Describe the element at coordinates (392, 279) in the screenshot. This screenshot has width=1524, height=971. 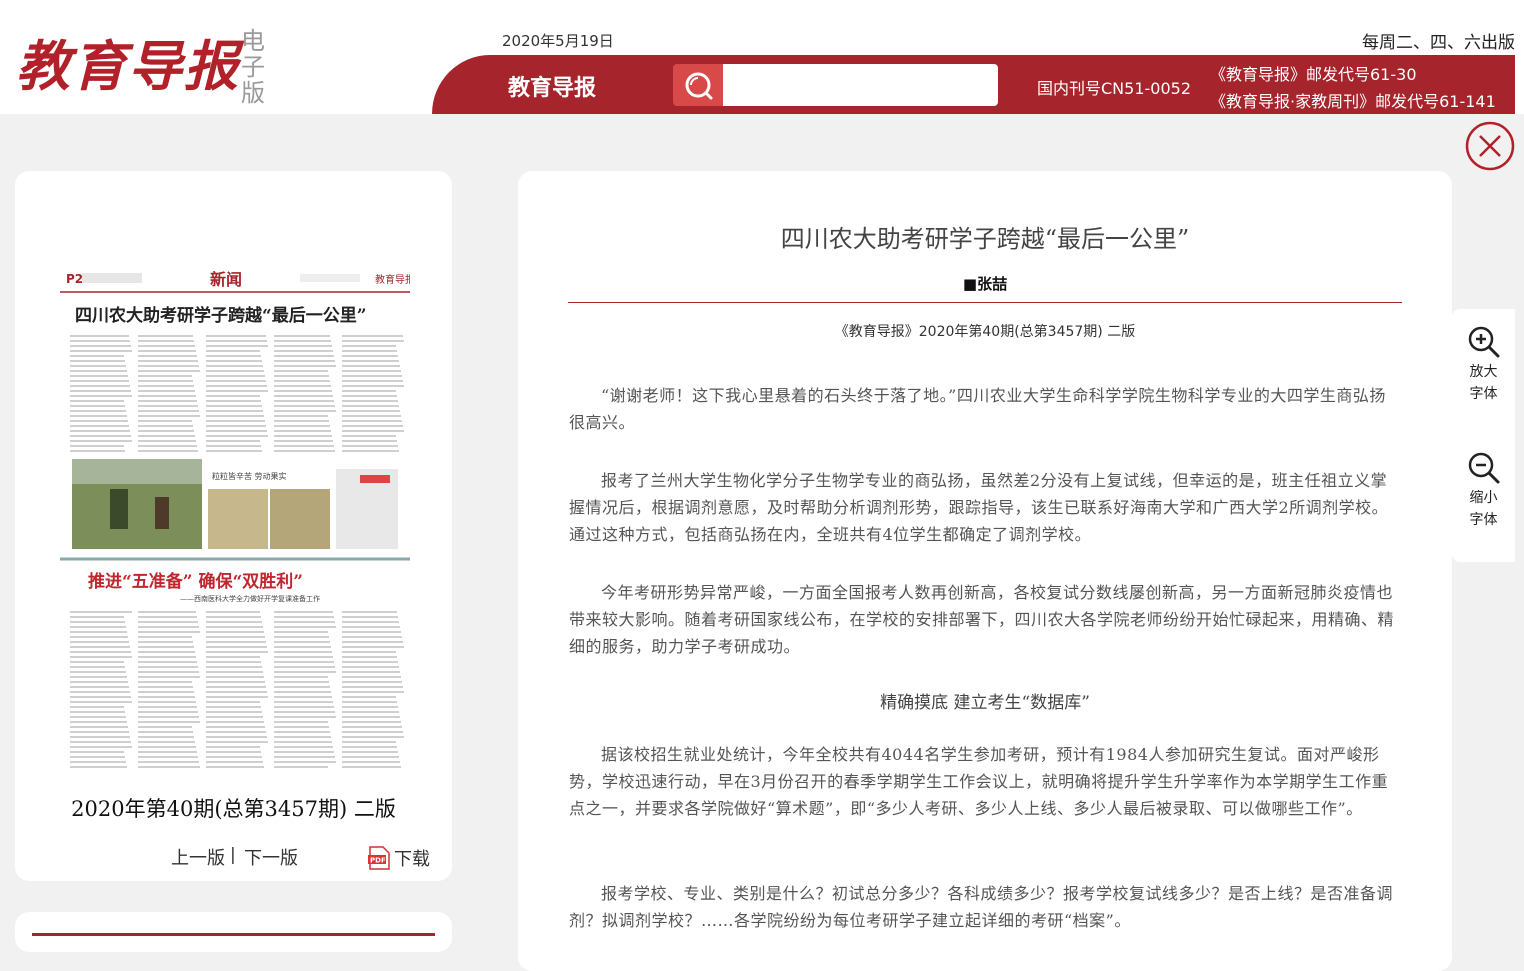
I see `thumb-masthead: 教育导报` at that location.